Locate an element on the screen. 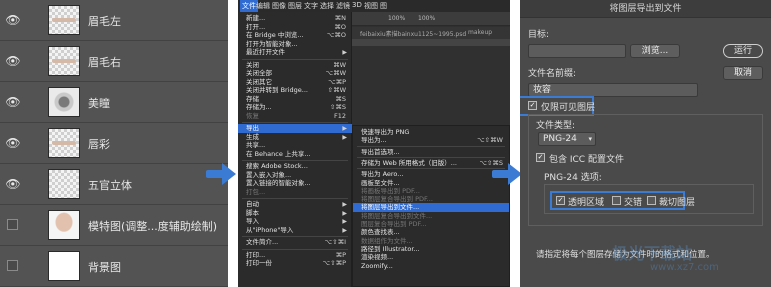  watermark-text: 极光下载站 is located at coordinates (652, 253).